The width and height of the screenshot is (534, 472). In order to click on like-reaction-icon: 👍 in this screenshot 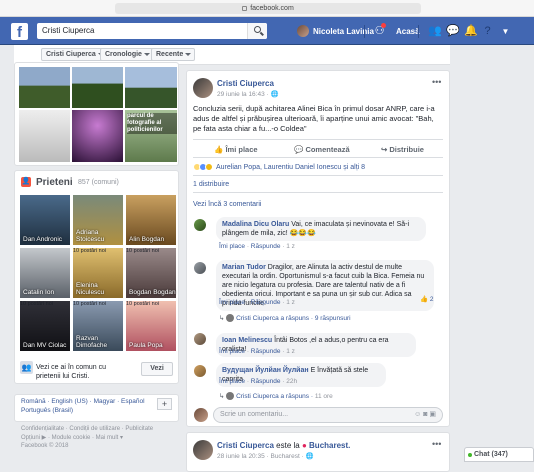, I will do `click(424, 299)`.